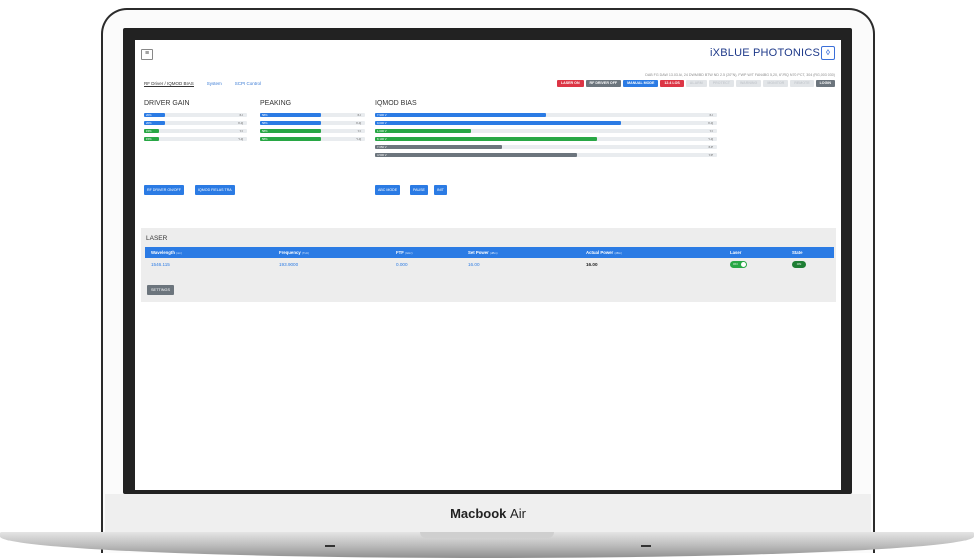 The width and height of the screenshot is (974, 558). What do you see at coordinates (592, 264) in the screenshot?
I see `actual-power-value: 16.00` at bounding box center [592, 264].